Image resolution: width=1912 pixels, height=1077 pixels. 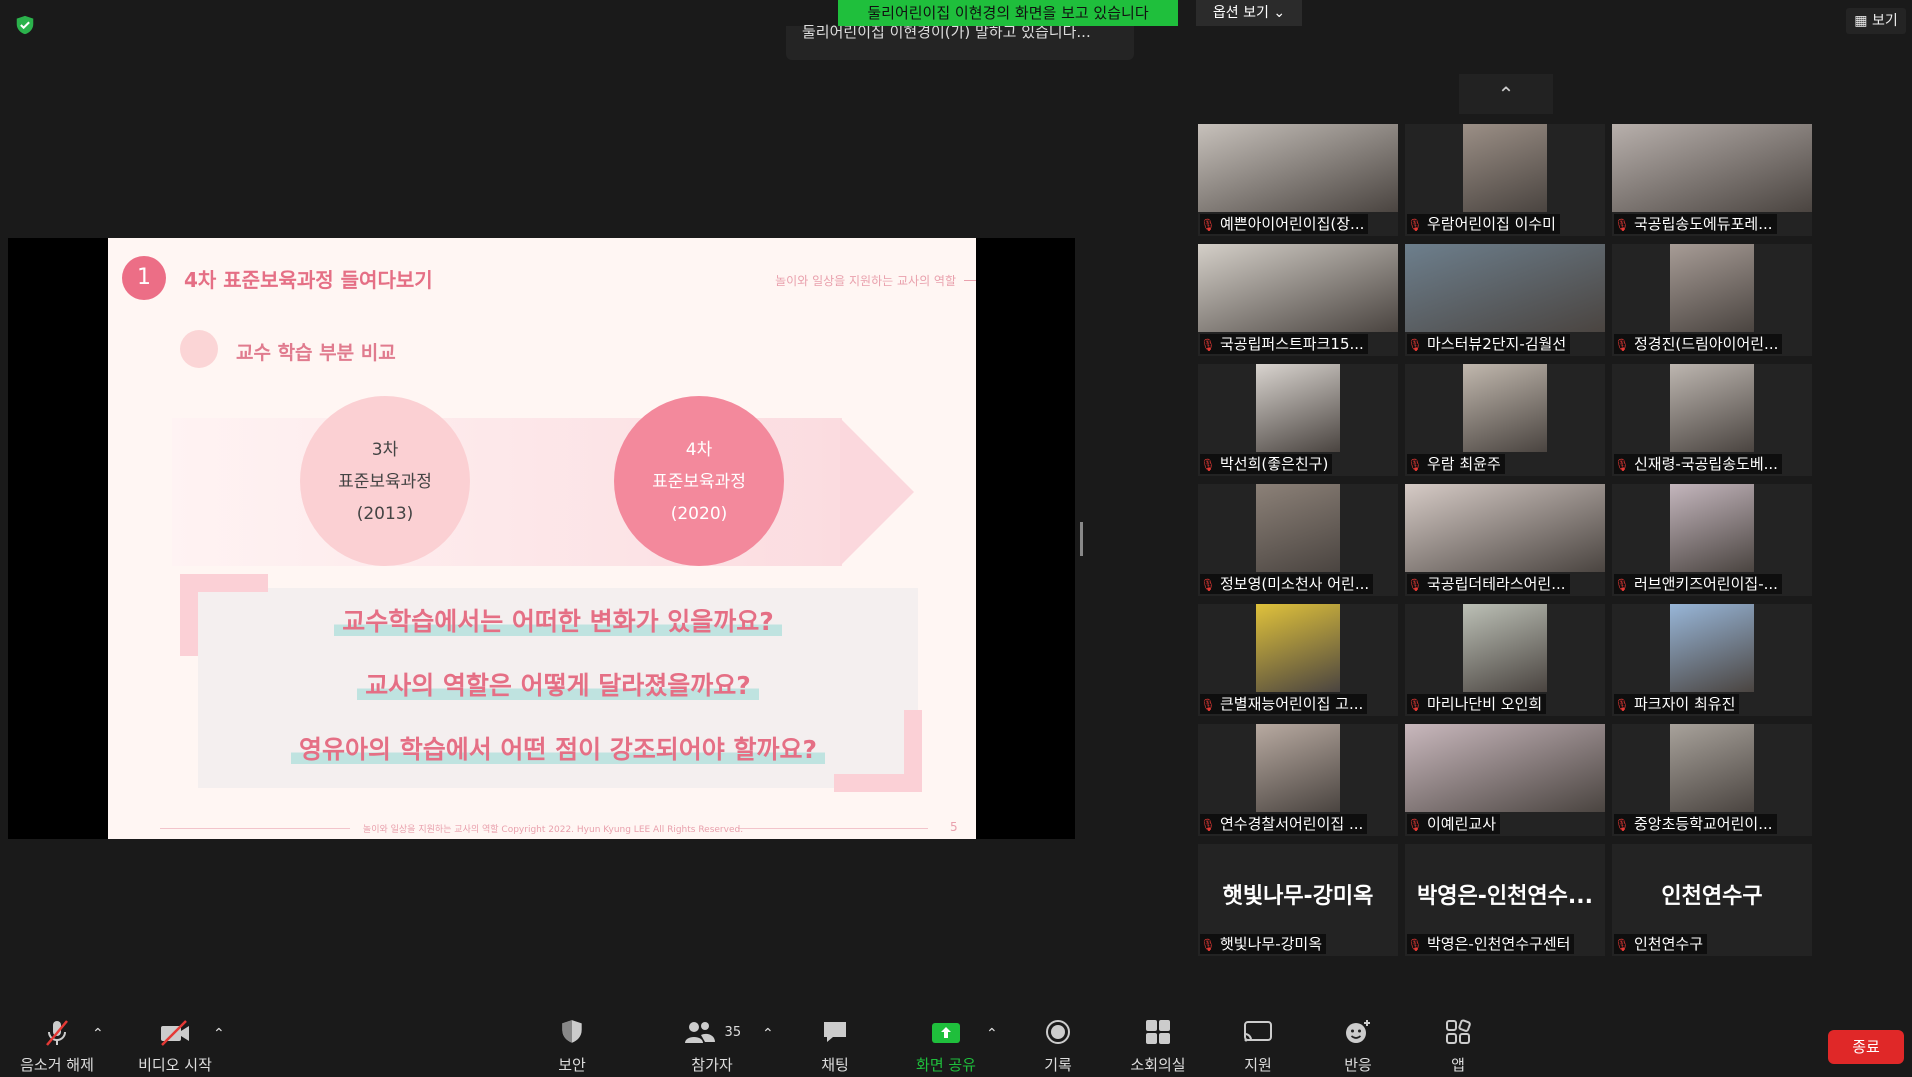 I want to click on panel-splitter-handle, so click(x=1081, y=539).